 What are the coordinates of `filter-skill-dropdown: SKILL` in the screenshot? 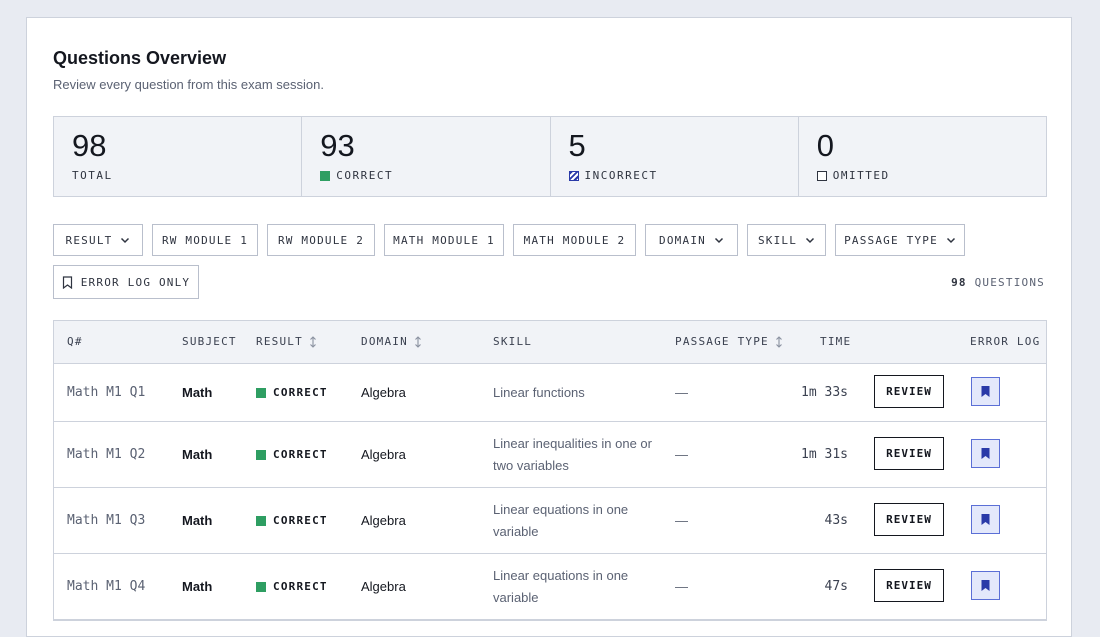 It's located at (786, 240).